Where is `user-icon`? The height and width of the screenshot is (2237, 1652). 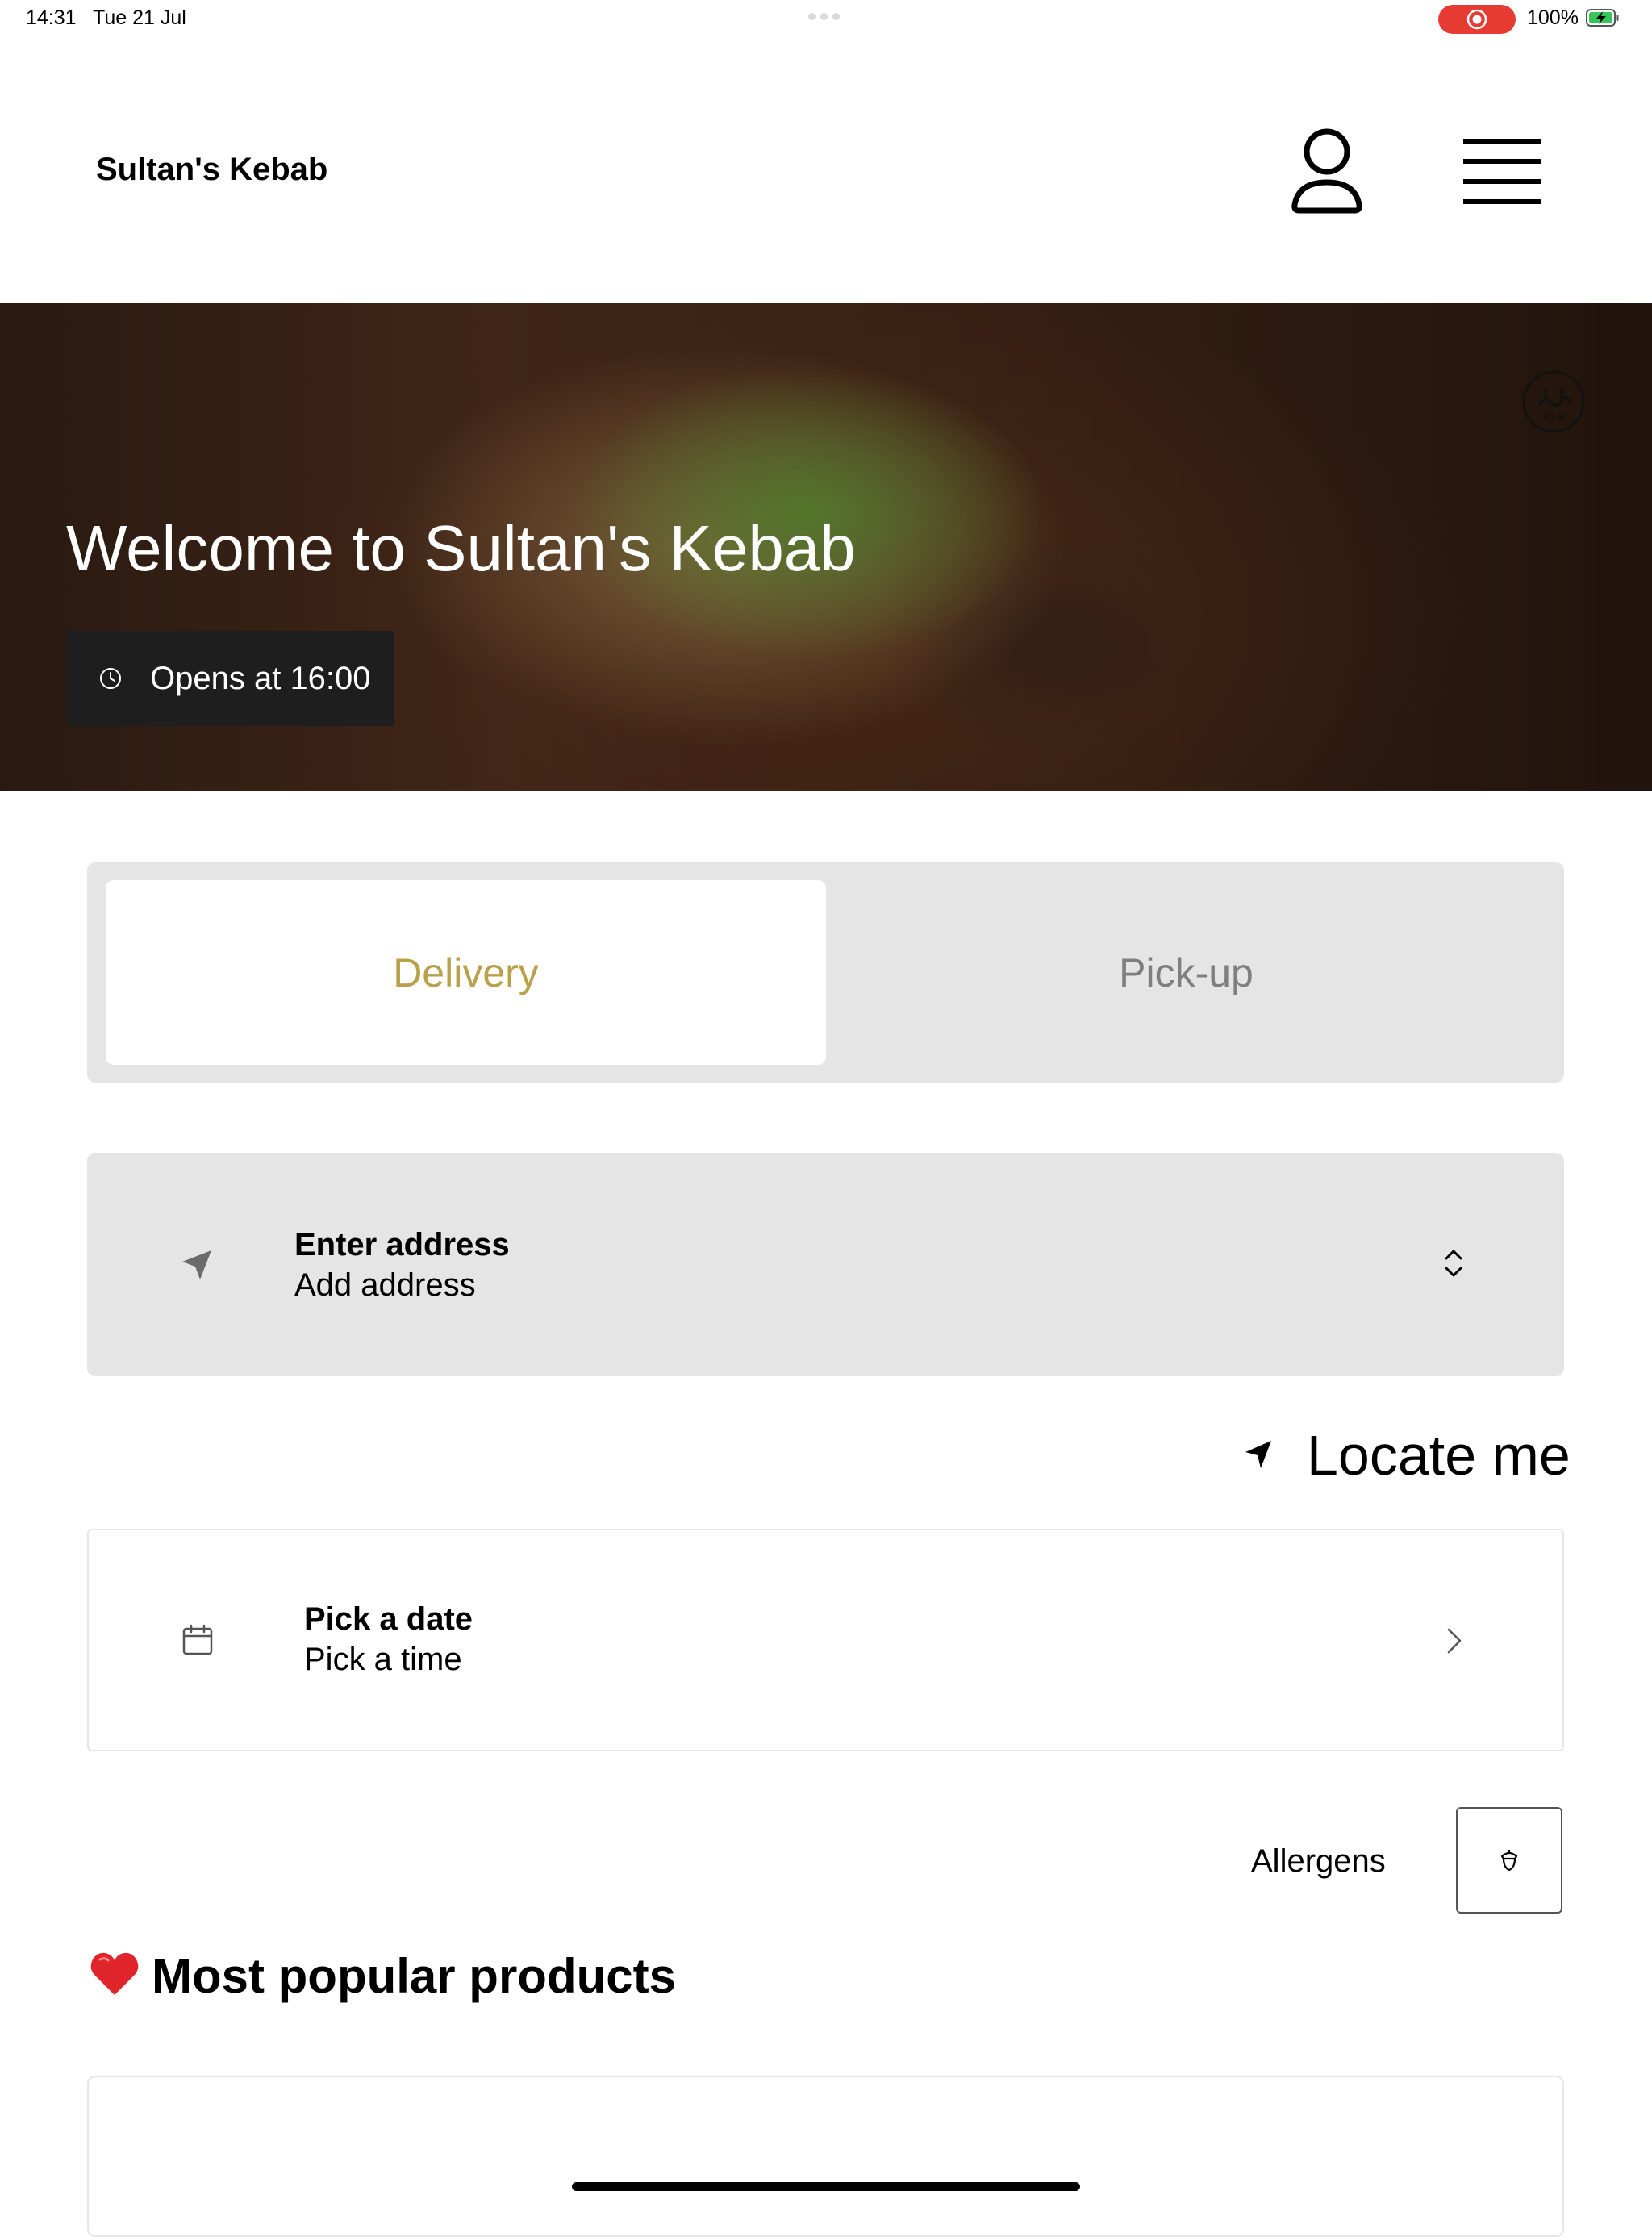
user-icon is located at coordinates (1327, 171).